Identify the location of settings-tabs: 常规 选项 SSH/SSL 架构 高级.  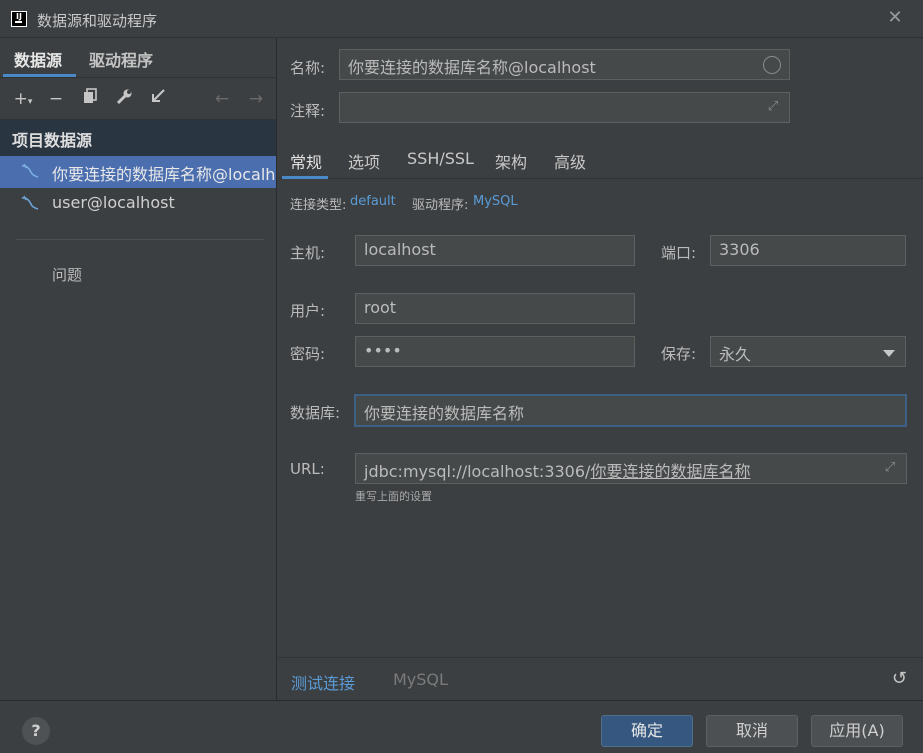
(600, 160).